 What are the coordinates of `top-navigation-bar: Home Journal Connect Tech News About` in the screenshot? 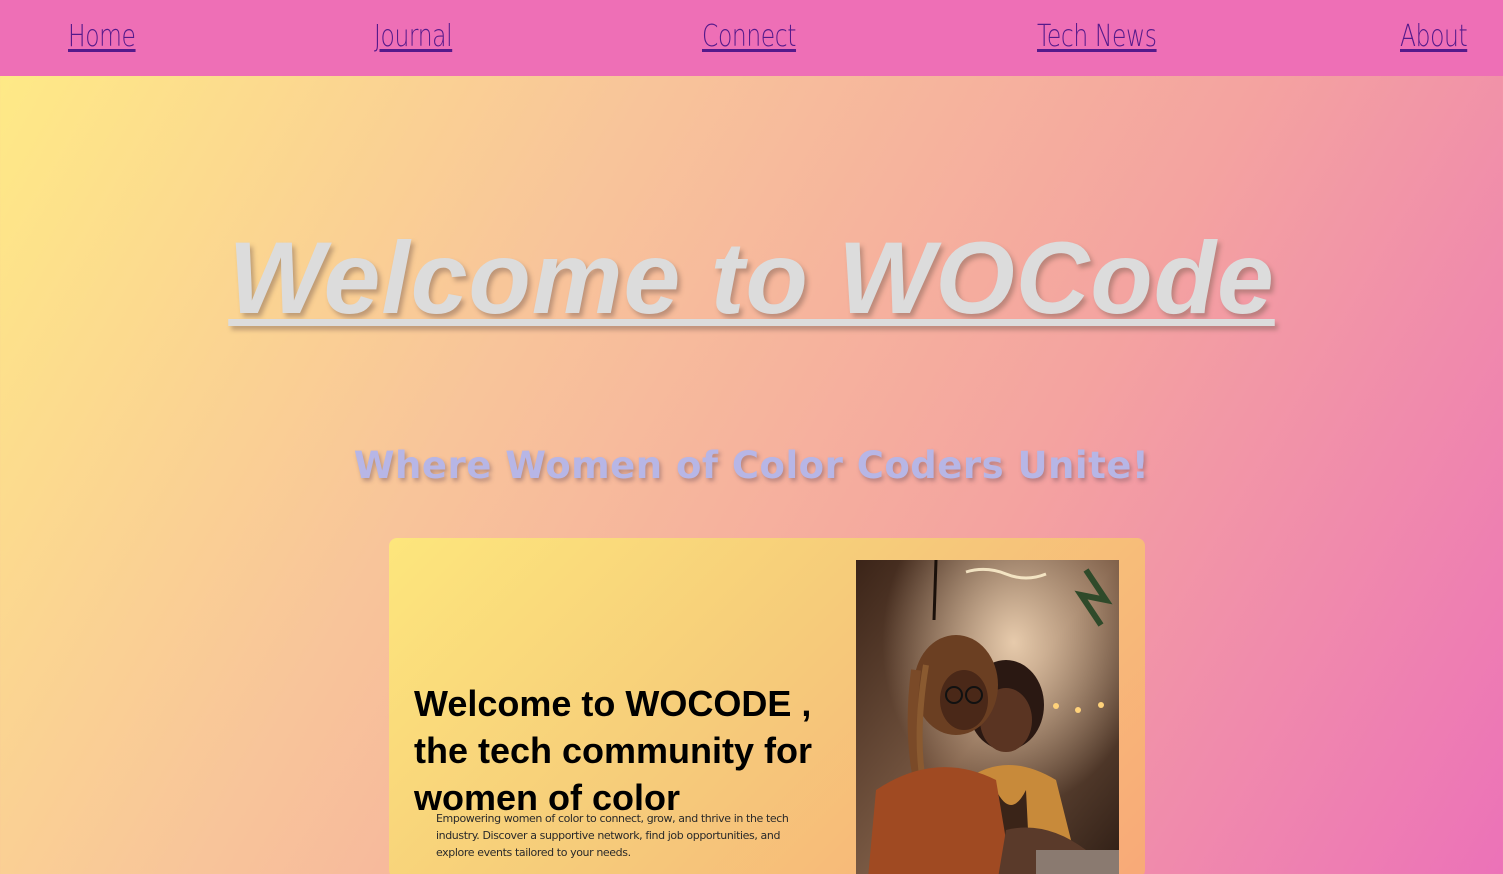 It's located at (751, 38).